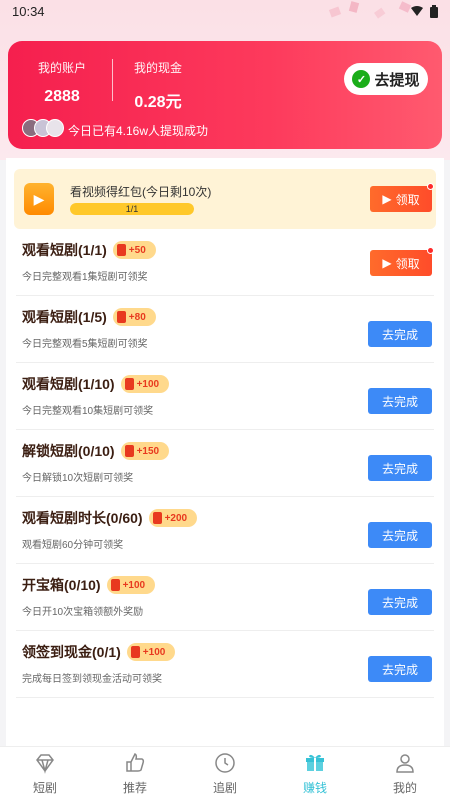  I want to click on video-claim-button: ▶ 领取, so click(401, 199).